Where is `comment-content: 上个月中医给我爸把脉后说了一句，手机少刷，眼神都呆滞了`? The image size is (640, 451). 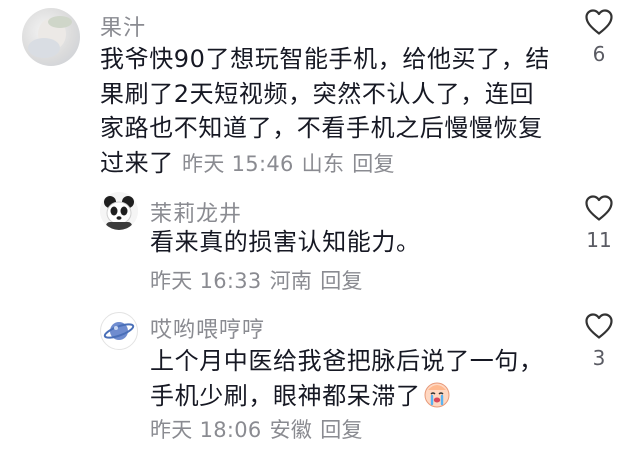
comment-content: 上个月中医给我爸把脉后说了一句，手机少刷，眼神都呆滞了 is located at coordinates (347, 378).